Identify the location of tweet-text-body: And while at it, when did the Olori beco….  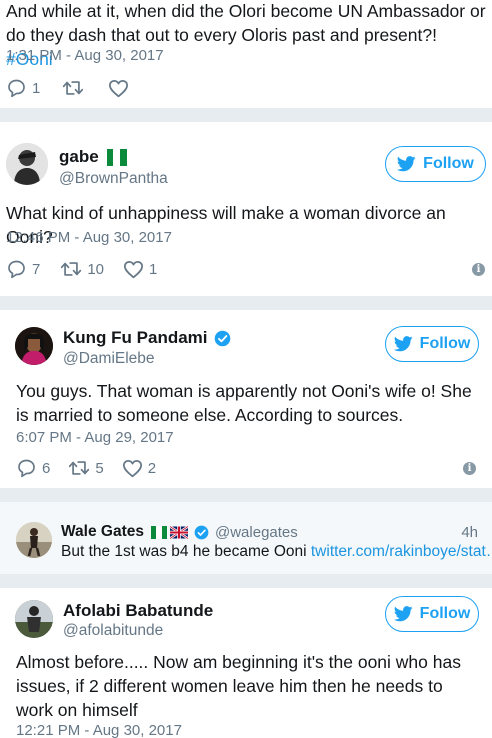
(246, 23).